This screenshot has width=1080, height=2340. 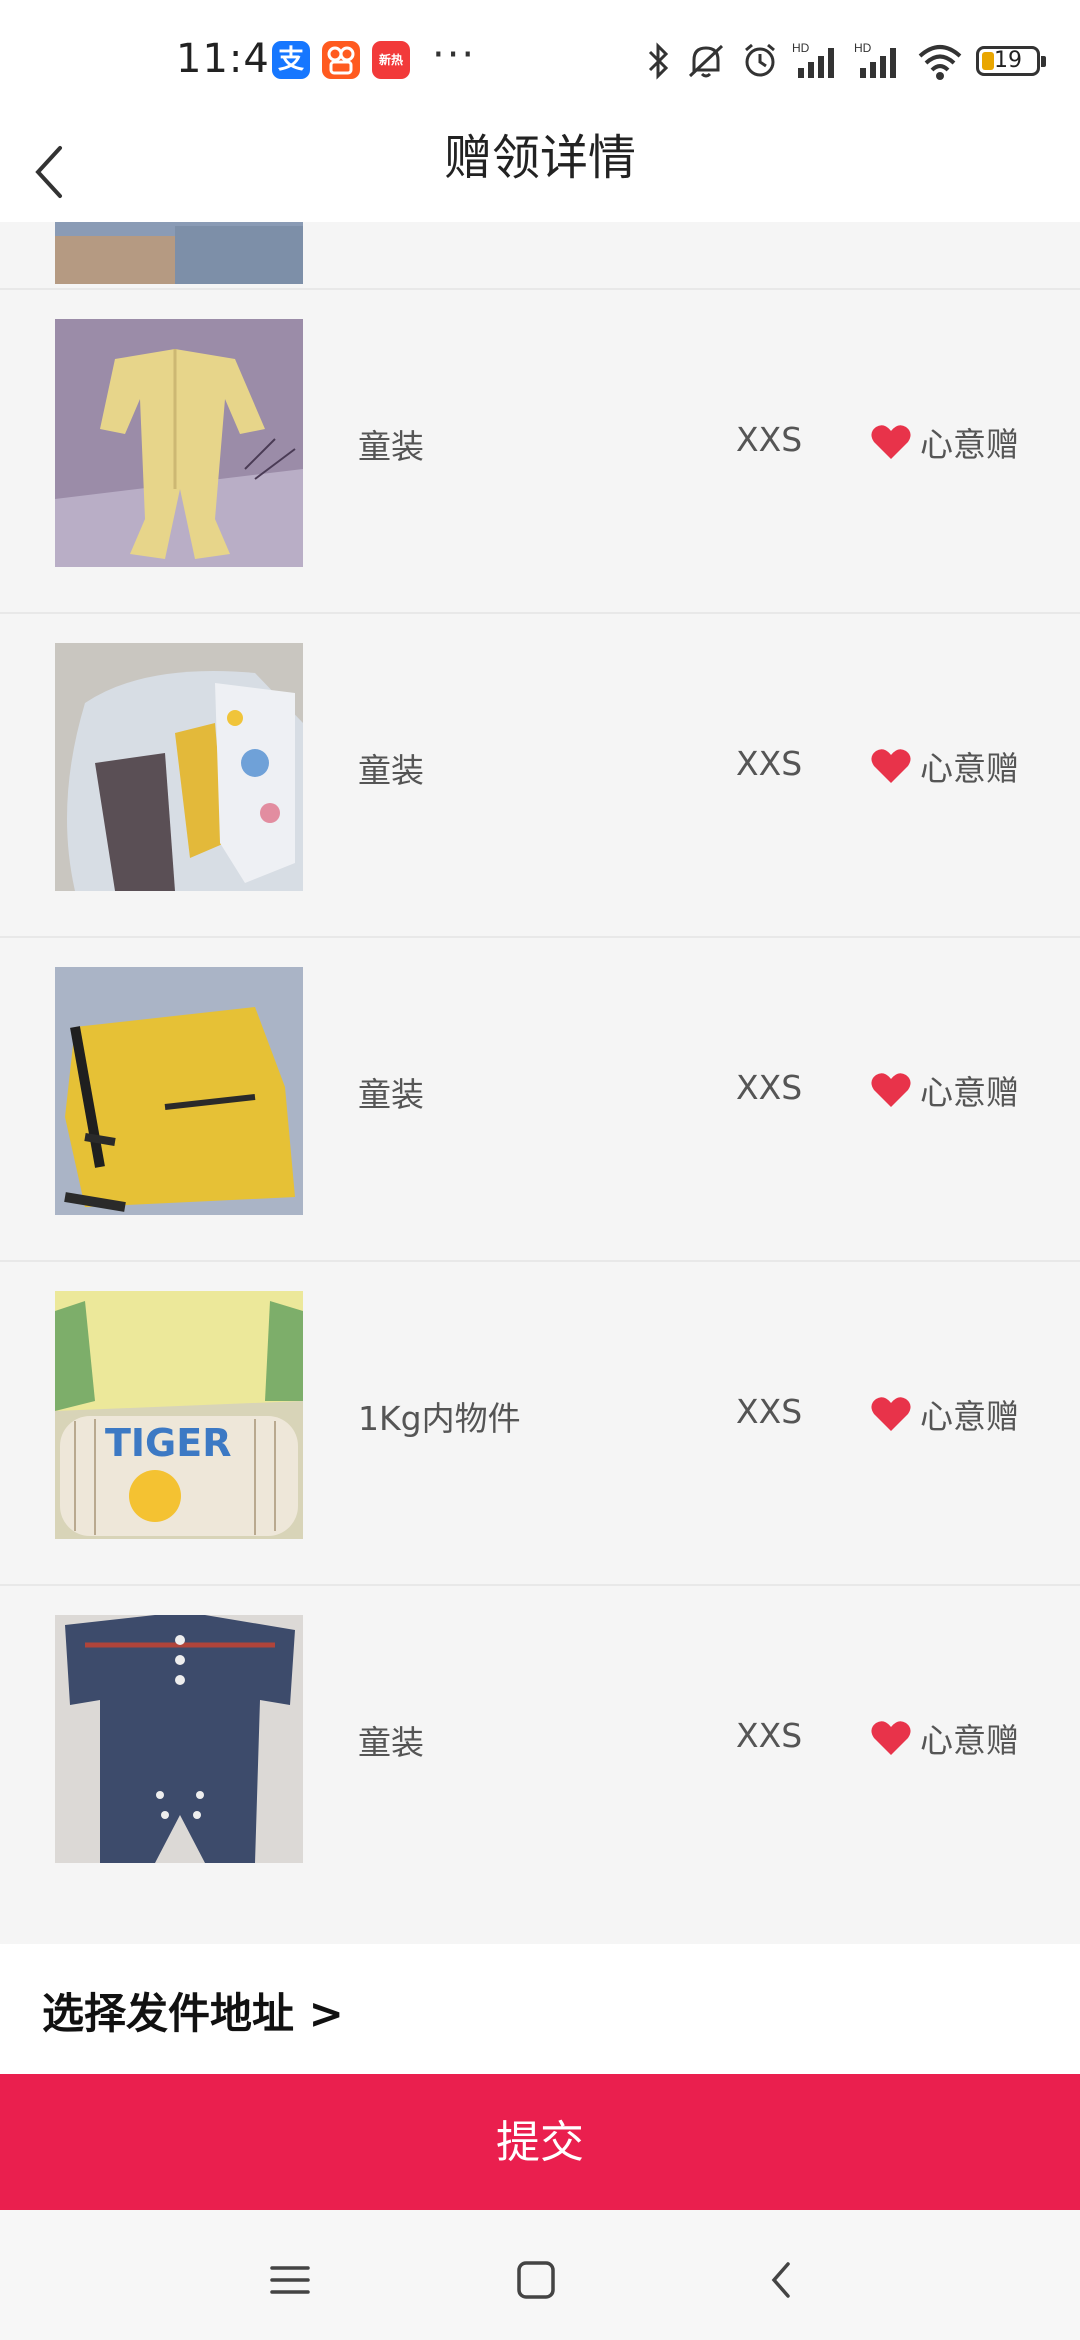 I want to click on svg-text: TIGER, so click(x=168, y=1443).